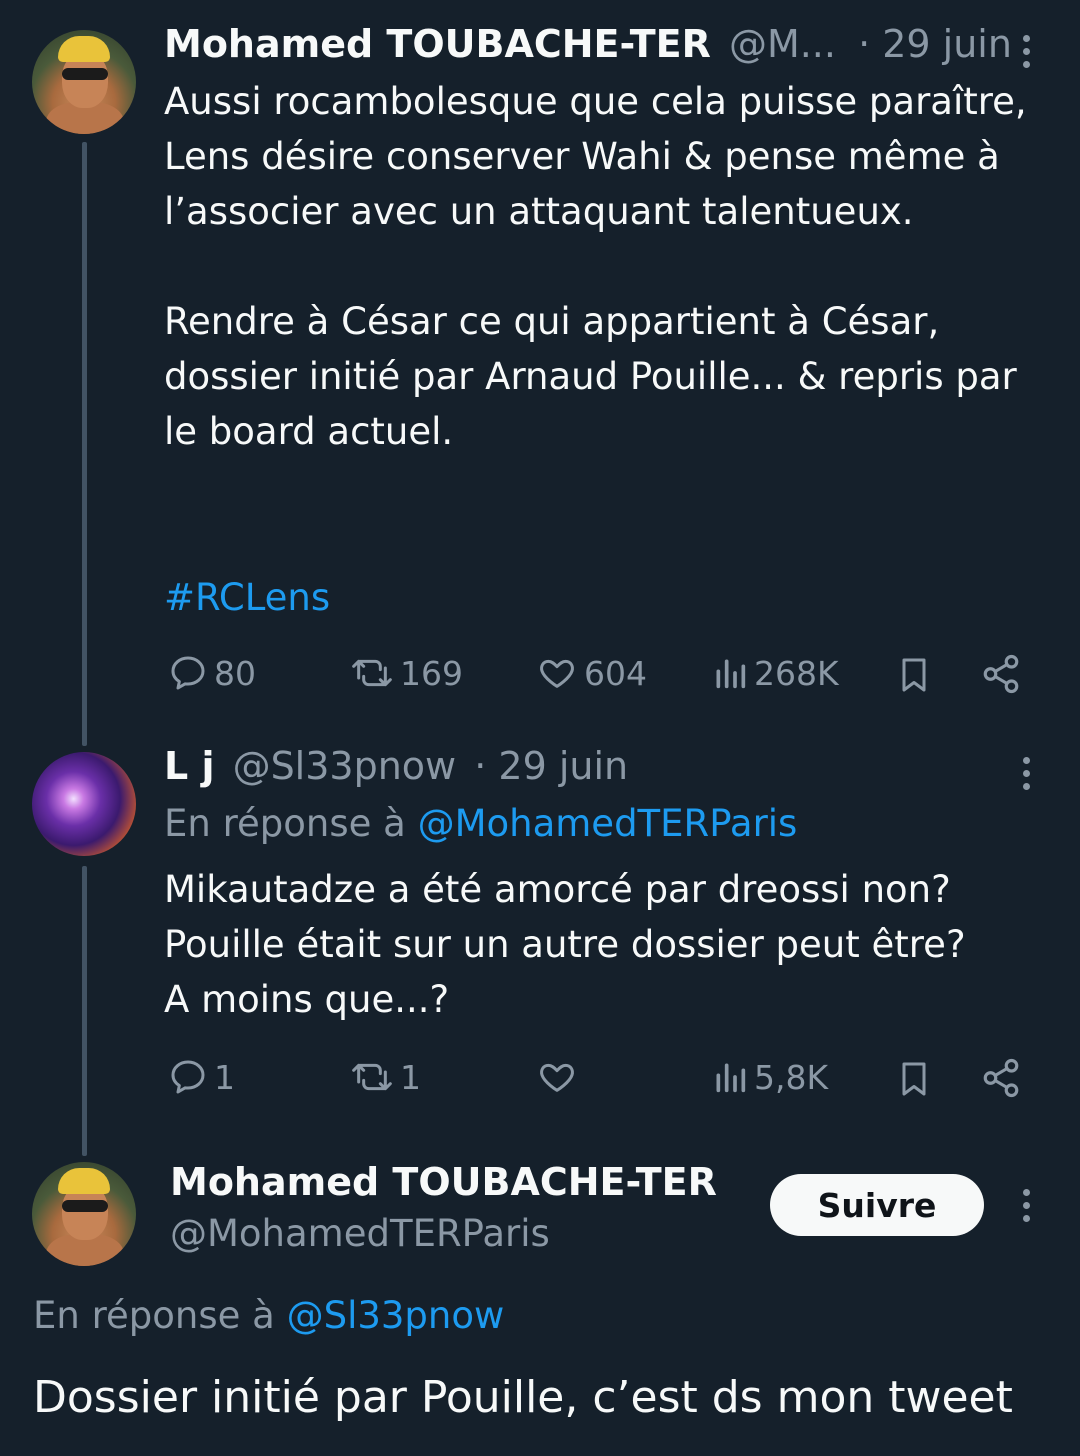 This screenshot has height=1456, width=1080. I want to click on views-button: 268K, so click(775, 673).